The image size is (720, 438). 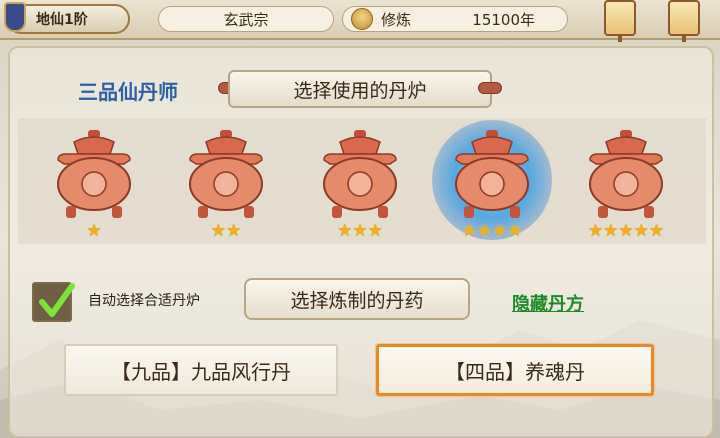 I want to click on auto-select-label: 自动选择合适丹炉, so click(x=144, y=301).